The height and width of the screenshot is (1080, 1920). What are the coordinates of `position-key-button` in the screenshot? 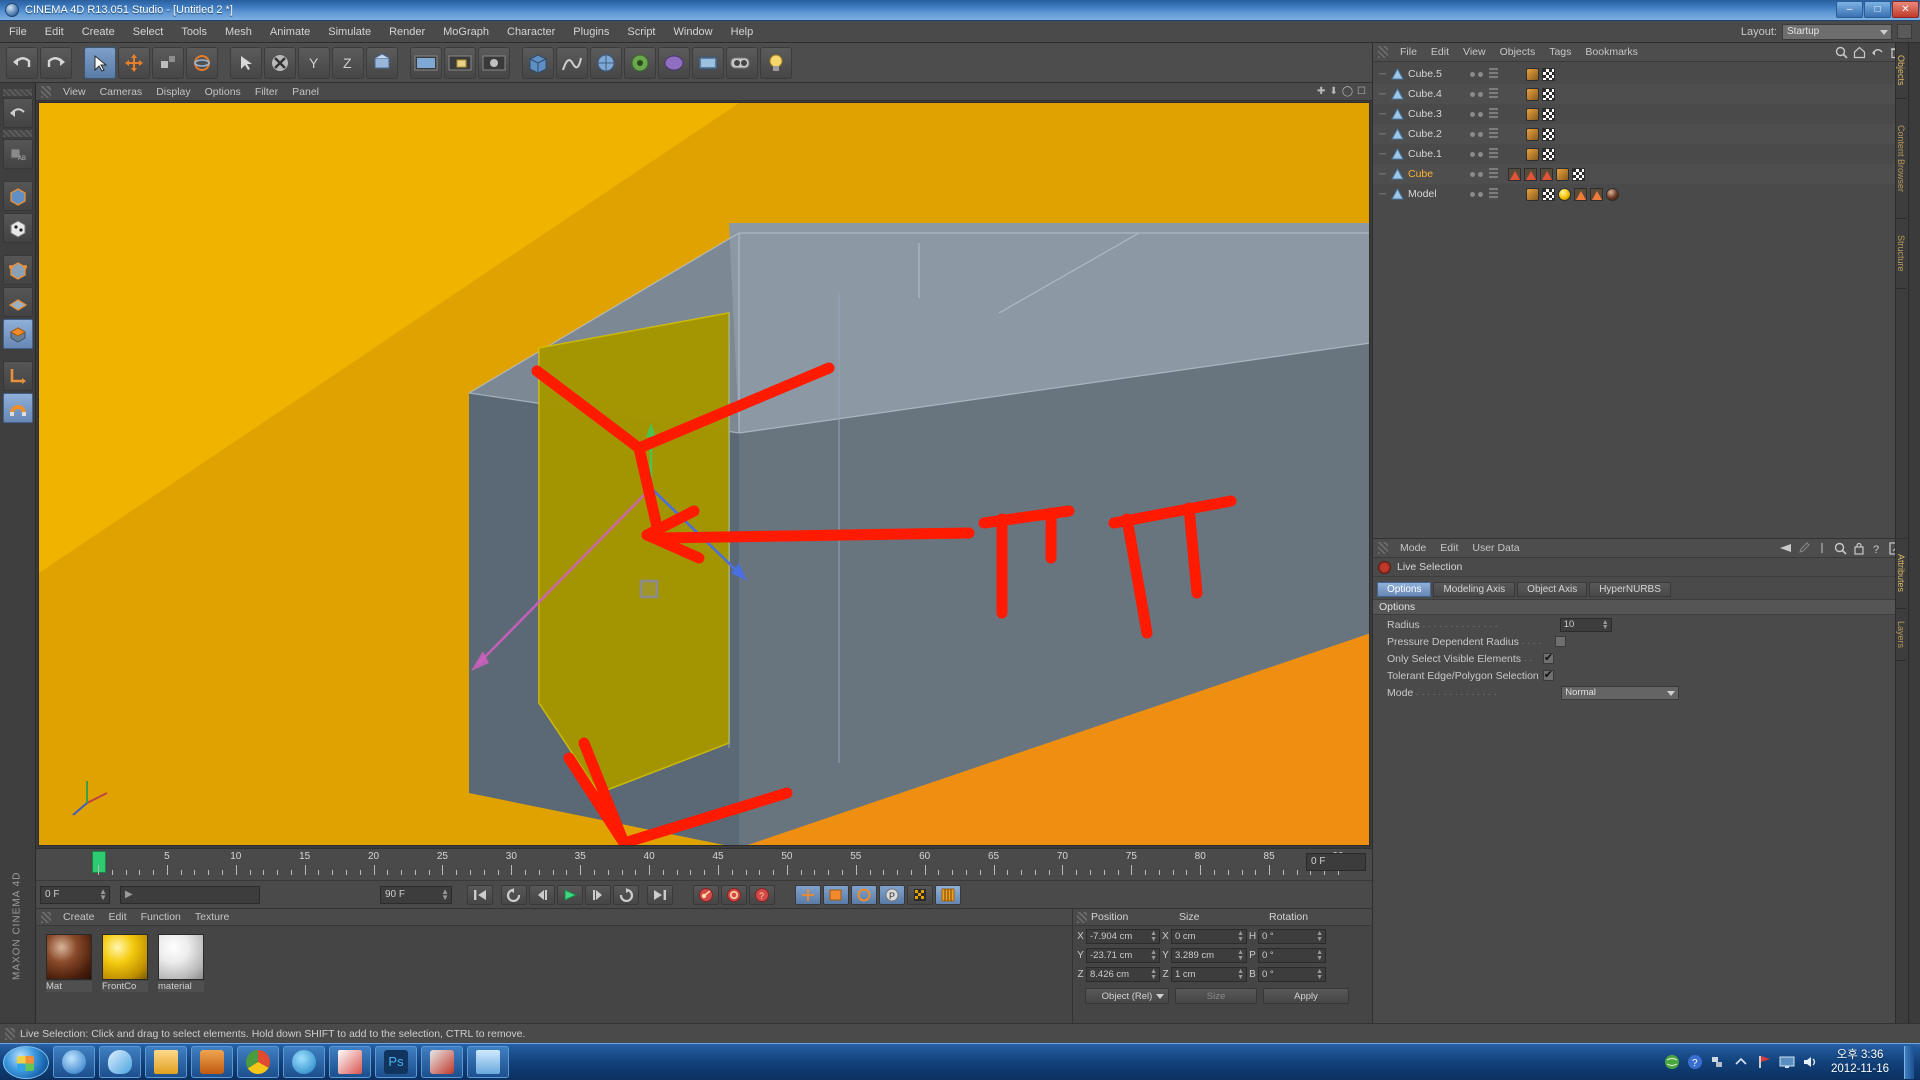 It's located at (808, 894).